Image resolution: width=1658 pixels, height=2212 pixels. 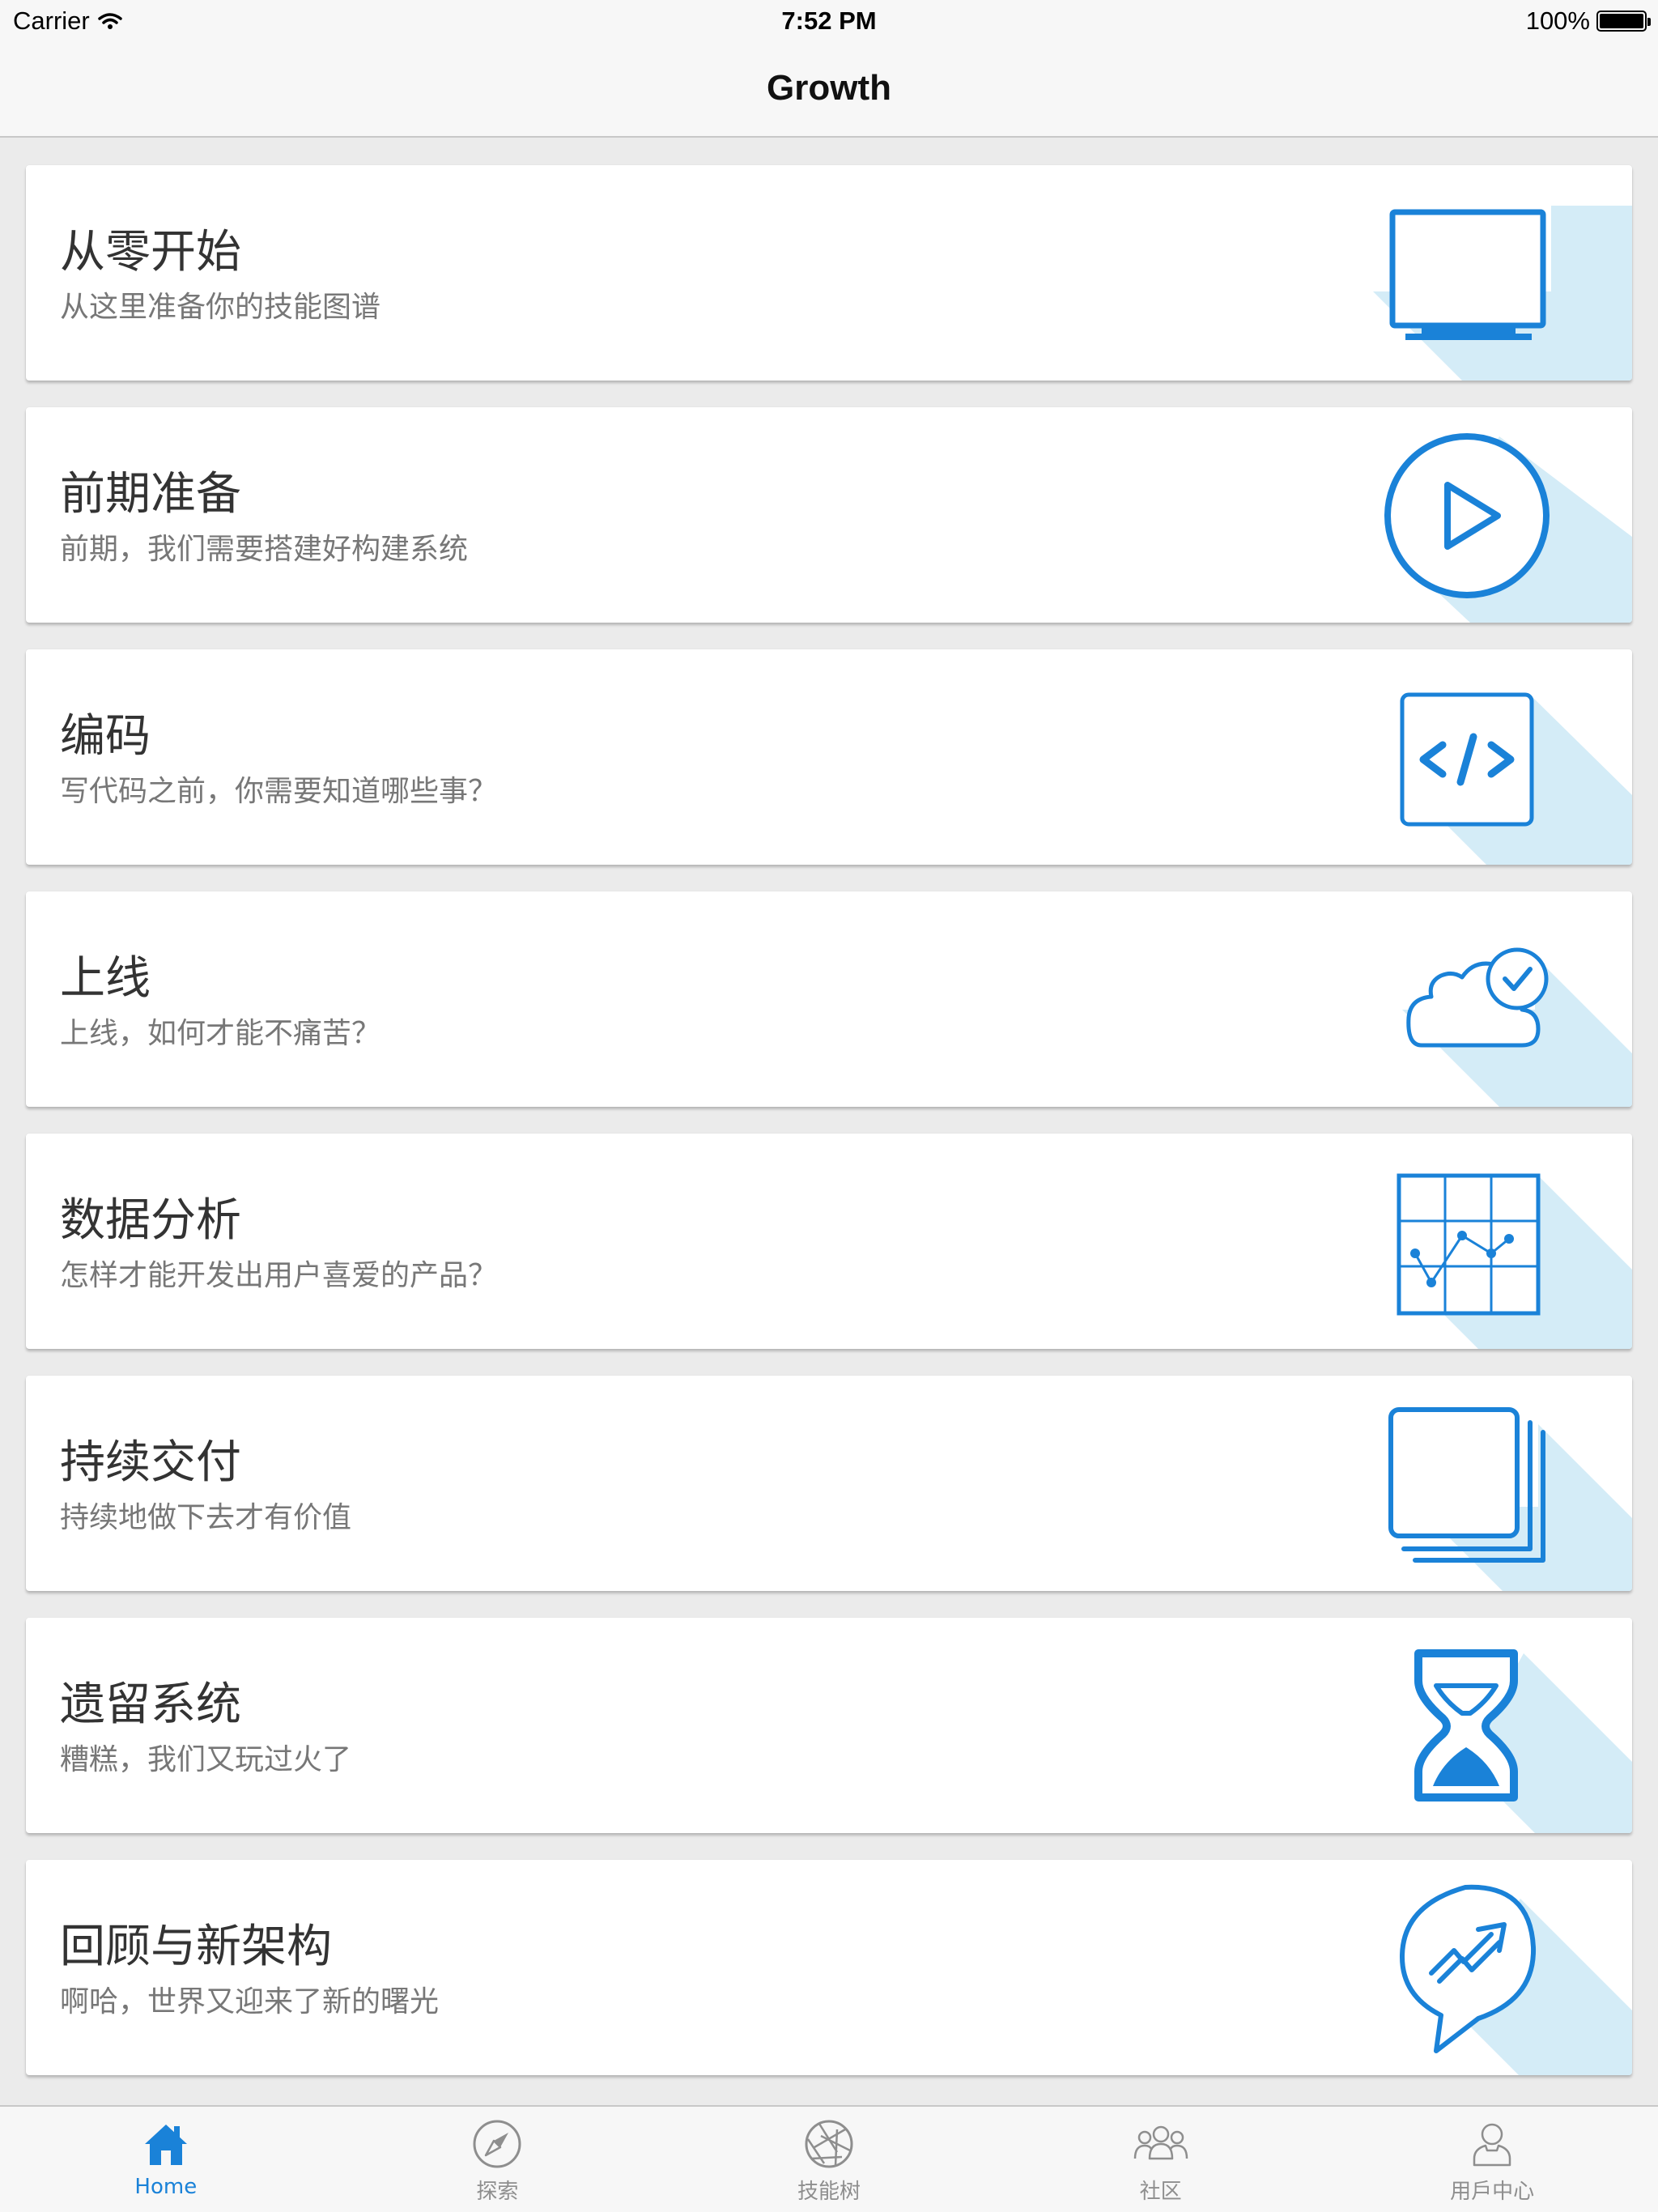 What do you see at coordinates (1469, 1245) in the screenshot?
I see `chart-grid-icon` at bounding box center [1469, 1245].